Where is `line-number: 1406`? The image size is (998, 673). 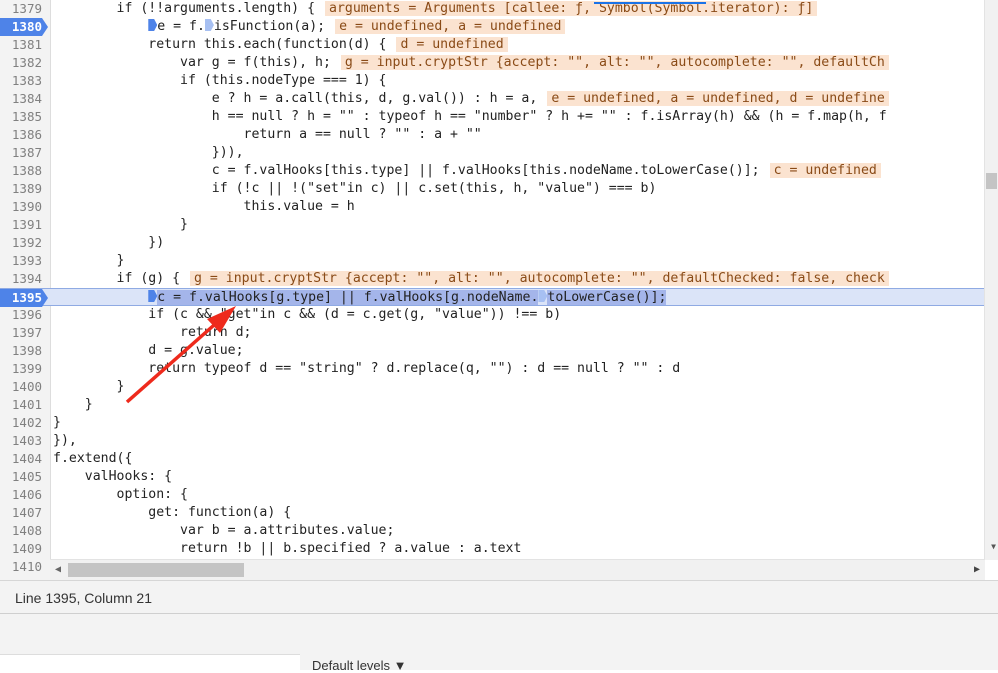 line-number: 1406 is located at coordinates (21, 495).